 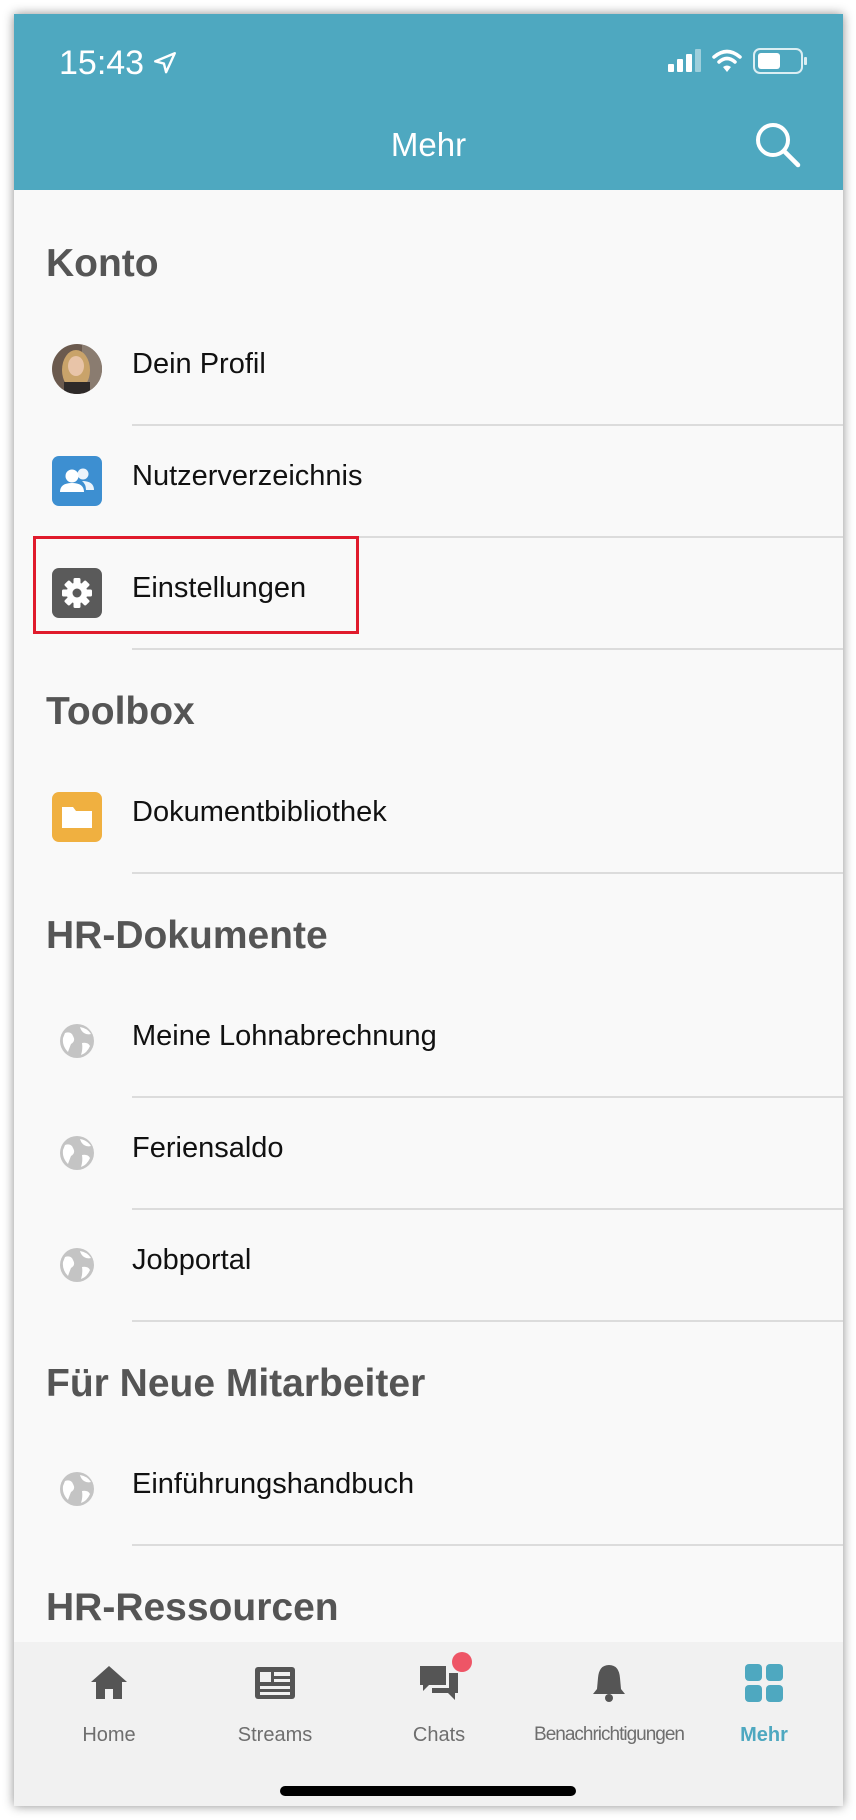 I want to click on menu-item-job-portal: Jobportal, so click(x=428, y=1266).